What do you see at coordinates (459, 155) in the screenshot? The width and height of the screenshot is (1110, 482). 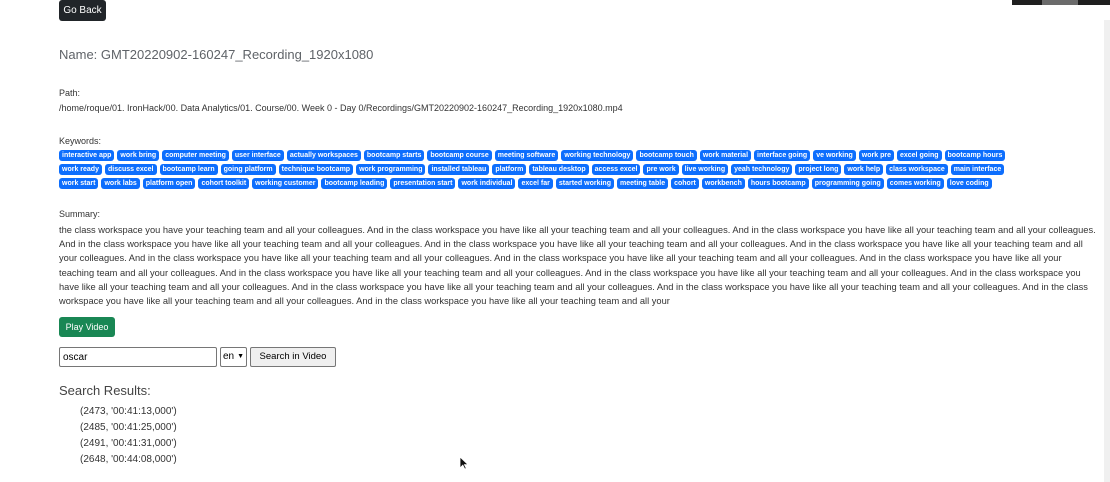 I see `keyword-badge: bootcamp course` at bounding box center [459, 155].